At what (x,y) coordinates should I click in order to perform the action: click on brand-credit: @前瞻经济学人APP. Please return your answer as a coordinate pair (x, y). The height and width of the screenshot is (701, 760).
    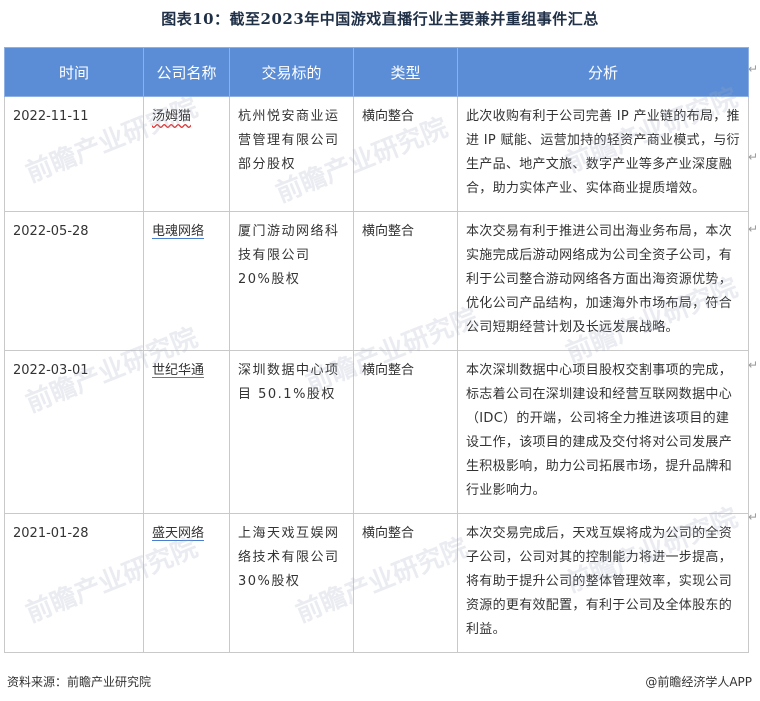
    Looking at the image, I should click on (698, 682).